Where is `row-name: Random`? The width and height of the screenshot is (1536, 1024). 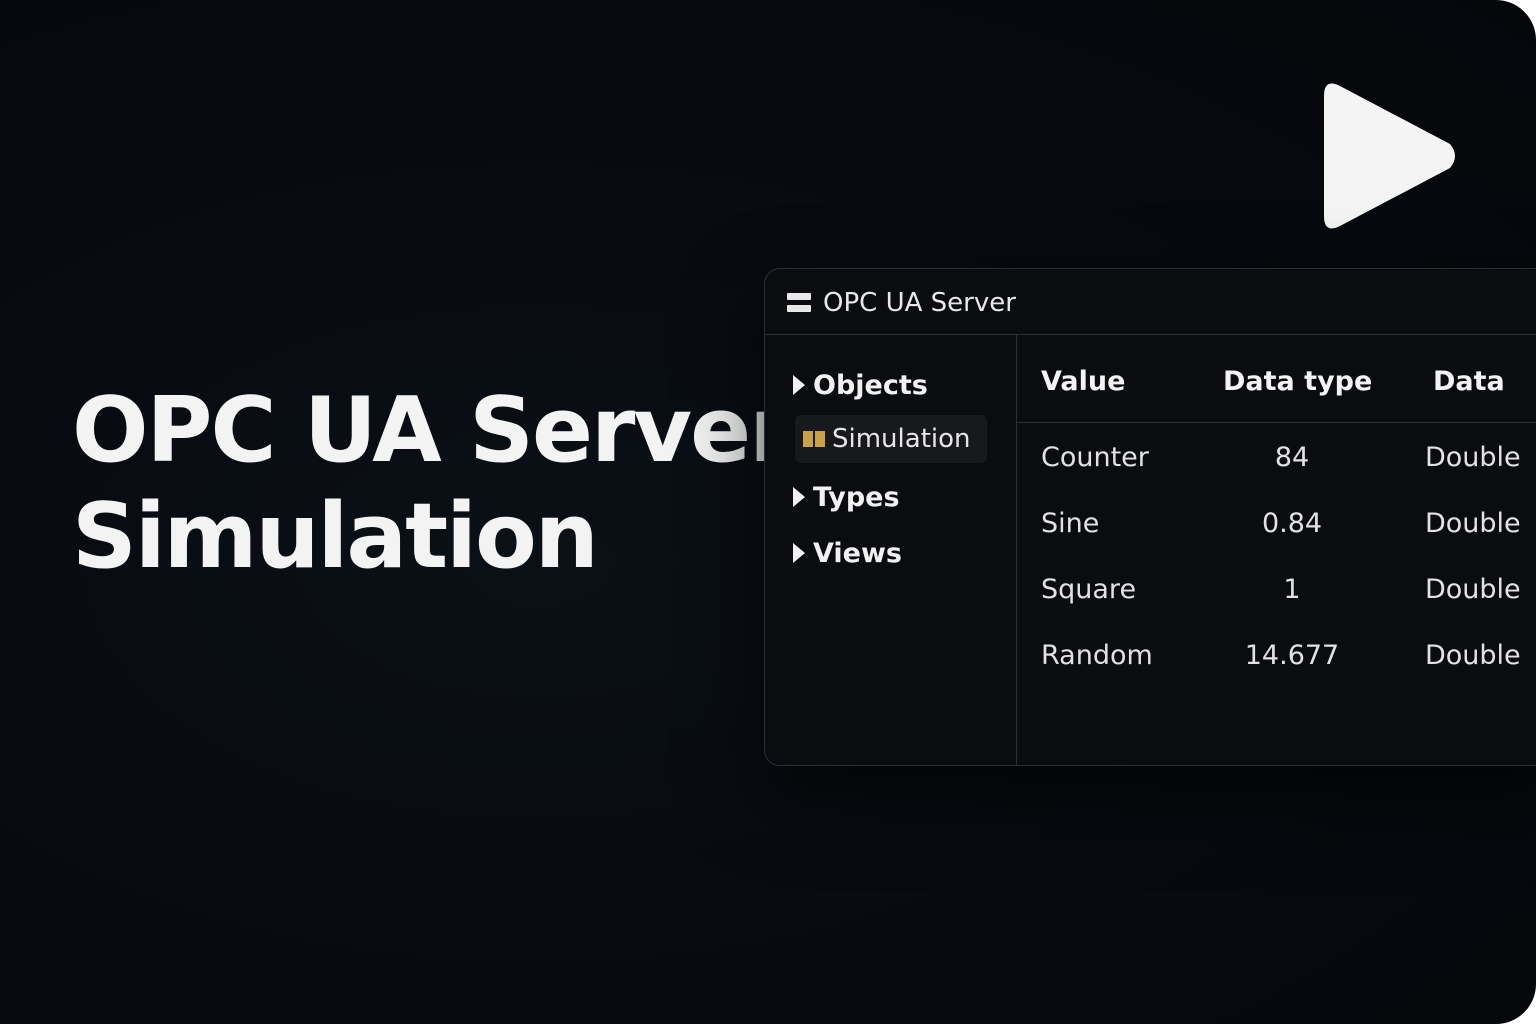 row-name: Random is located at coordinates (1097, 655).